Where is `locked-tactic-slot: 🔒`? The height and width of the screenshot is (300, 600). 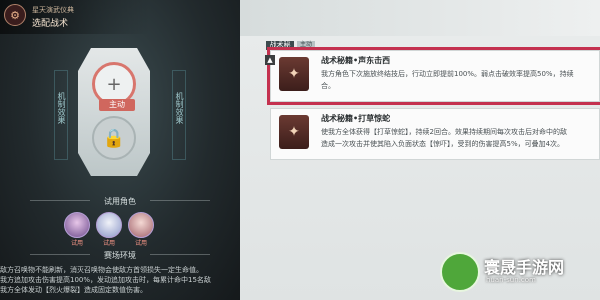 locked-tactic-slot: 🔒 is located at coordinates (114, 138).